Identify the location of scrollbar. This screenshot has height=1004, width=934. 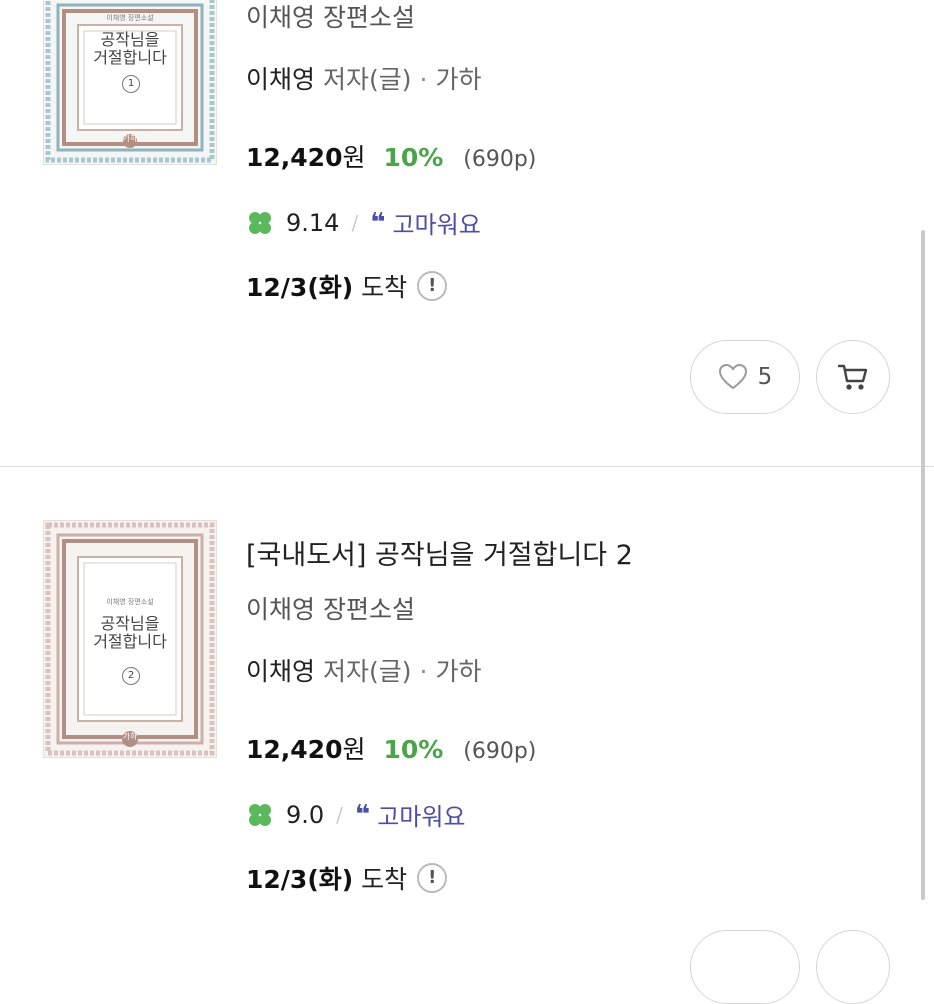
(923, 565).